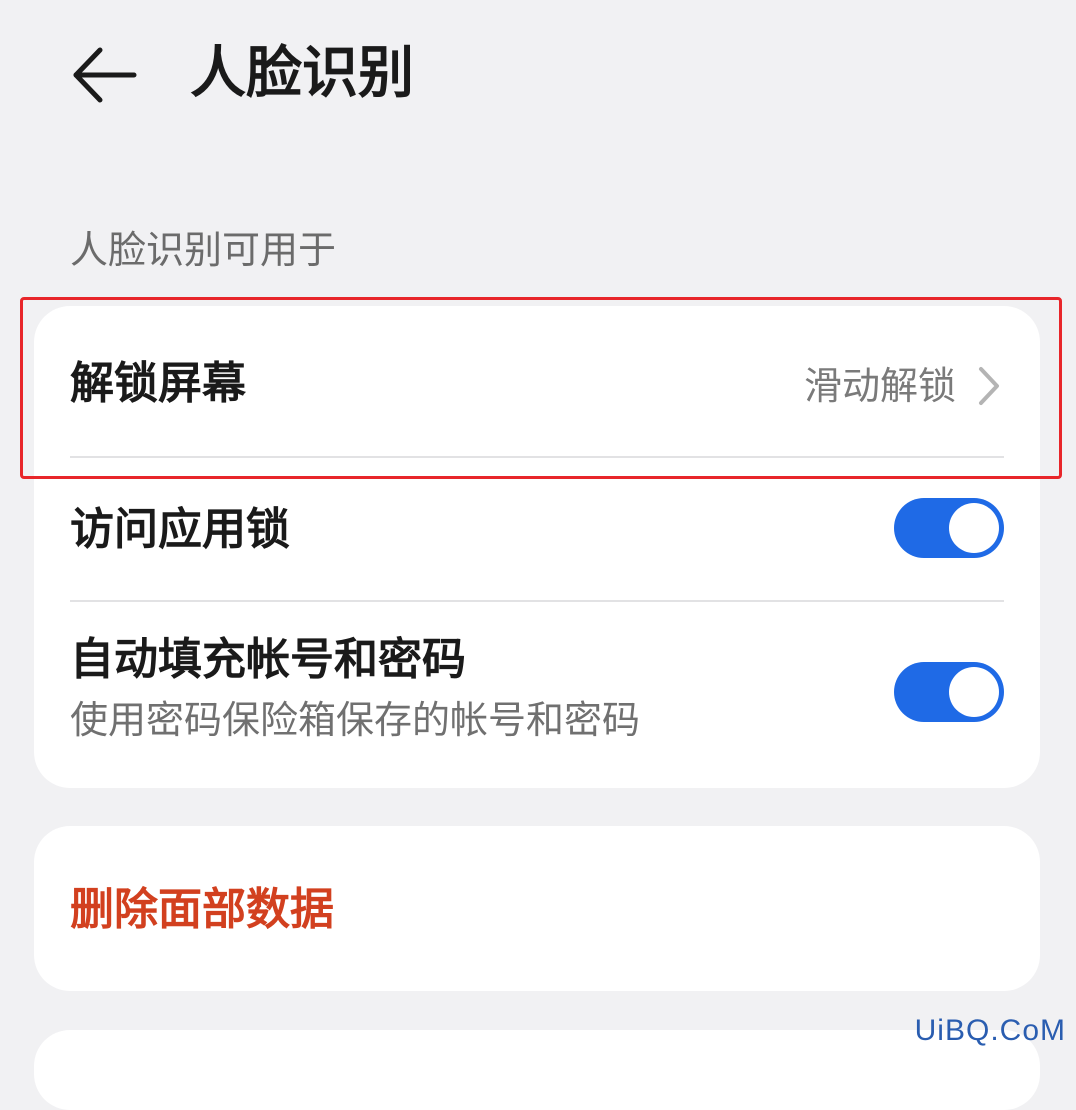 This screenshot has height=1110, width=1076. Describe the element at coordinates (537, 1070) in the screenshot. I see `bottom-card` at that location.